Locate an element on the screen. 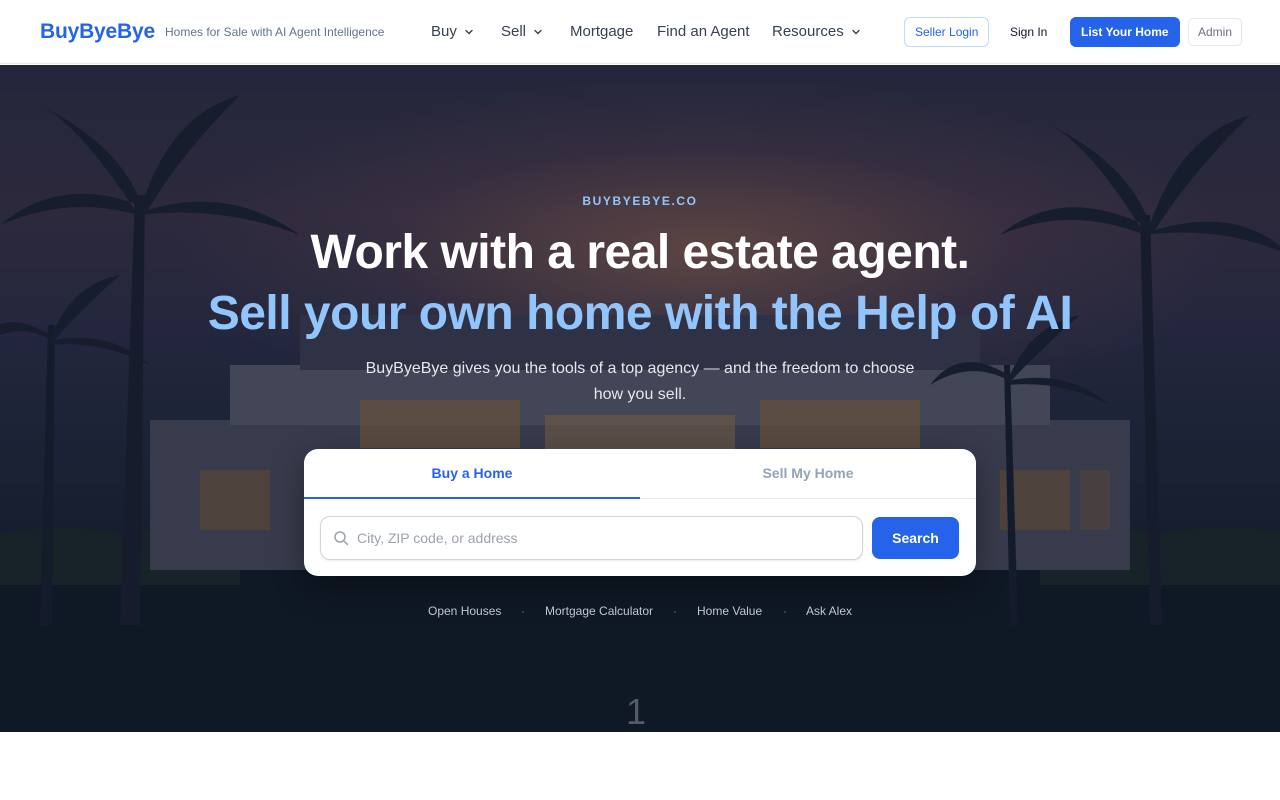 This screenshot has width=1280, height=800. search-field is located at coordinates (591, 538).